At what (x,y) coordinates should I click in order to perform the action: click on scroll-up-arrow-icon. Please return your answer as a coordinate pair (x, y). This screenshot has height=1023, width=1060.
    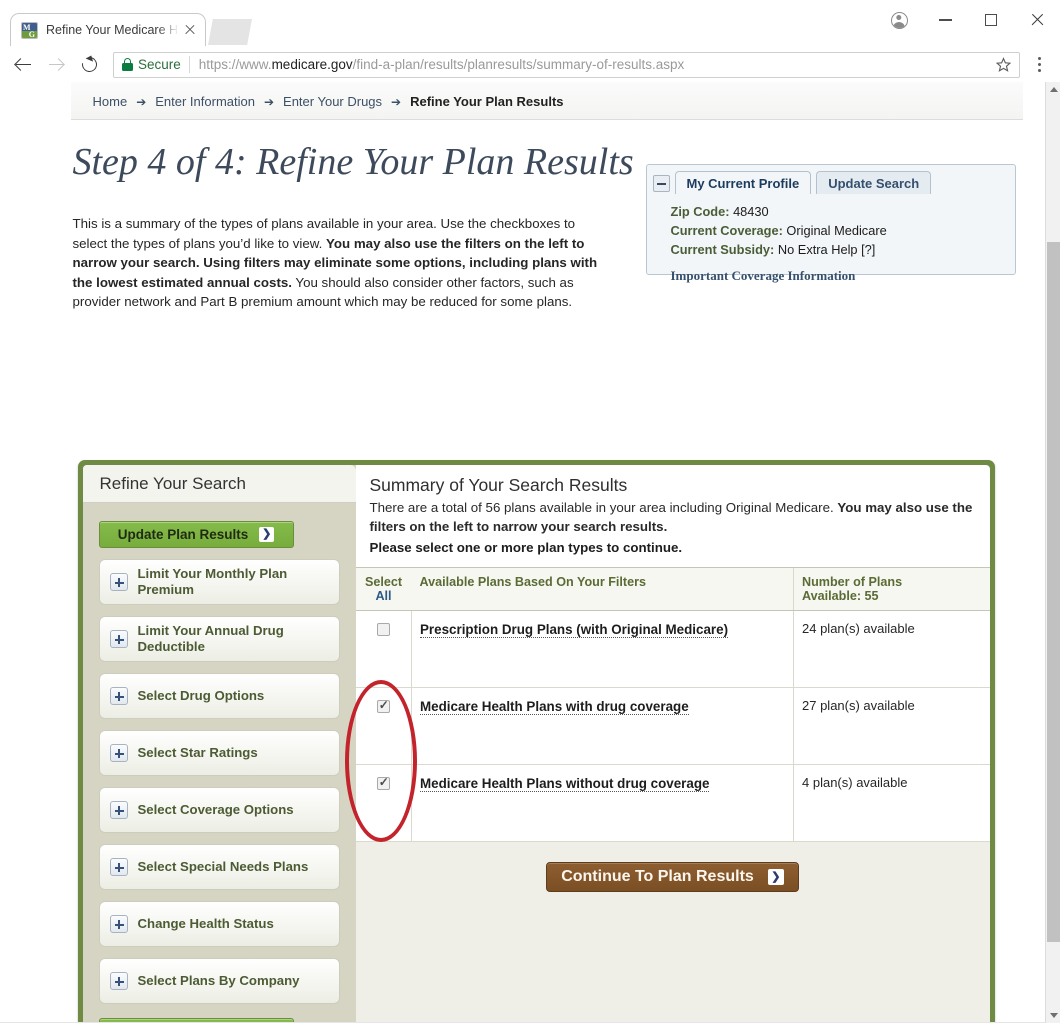
    Looking at the image, I should click on (1053, 89).